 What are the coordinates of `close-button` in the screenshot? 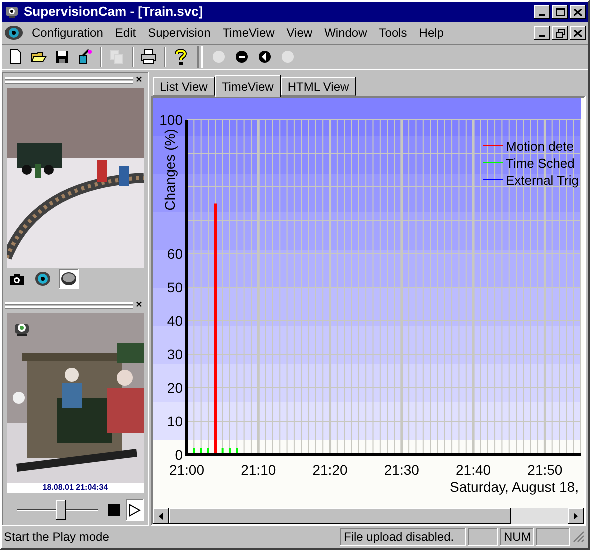 It's located at (578, 12).